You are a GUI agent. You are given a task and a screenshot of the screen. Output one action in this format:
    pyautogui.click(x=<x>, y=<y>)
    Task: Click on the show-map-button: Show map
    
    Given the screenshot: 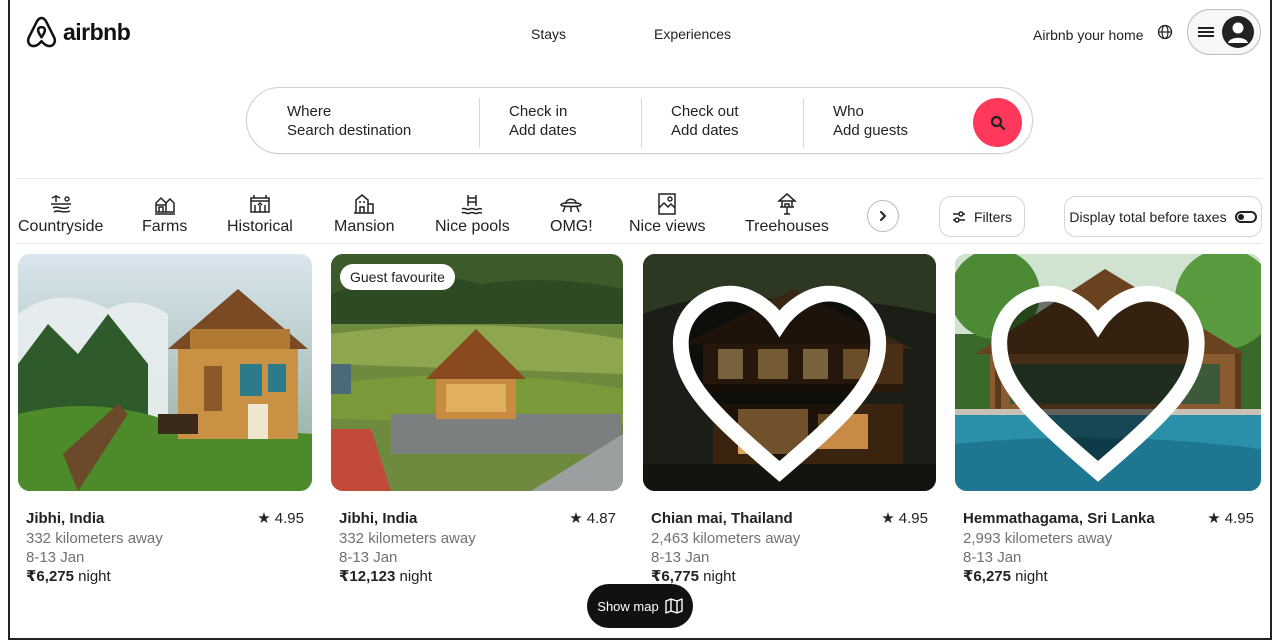 What is the action you would take?
    pyautogui.click(x=640, y=606)
    